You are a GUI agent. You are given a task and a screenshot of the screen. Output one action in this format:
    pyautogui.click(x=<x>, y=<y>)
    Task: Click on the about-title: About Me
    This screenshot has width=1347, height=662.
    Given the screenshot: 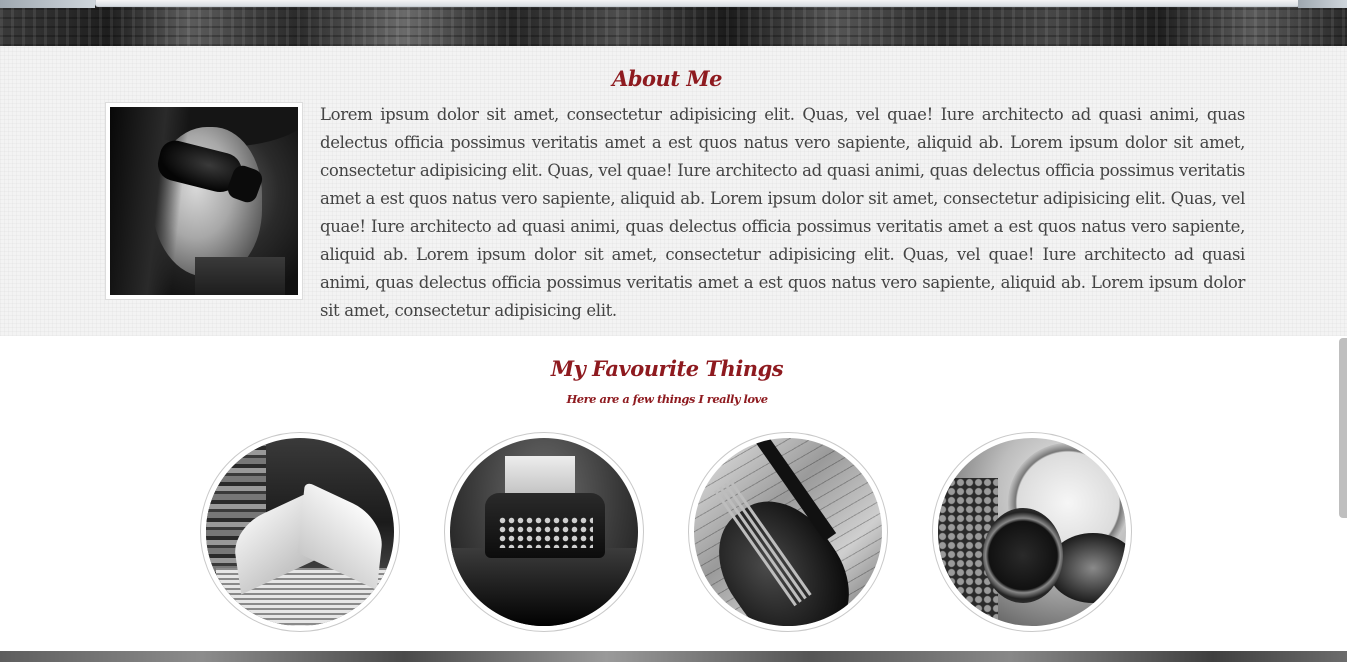 What is the action you would take?
    pyautogui.click(x=667, y=78)
    